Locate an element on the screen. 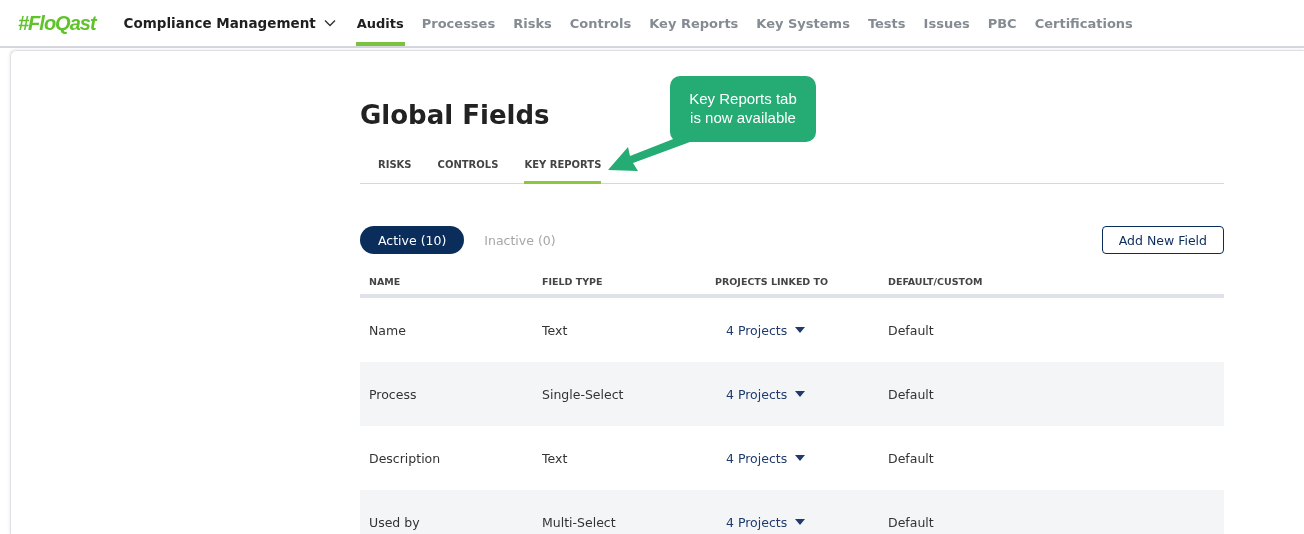 The width and height of the screenshot is (1304, 534). table-cell-text: Single-Select is located at coordinates (583, 394).